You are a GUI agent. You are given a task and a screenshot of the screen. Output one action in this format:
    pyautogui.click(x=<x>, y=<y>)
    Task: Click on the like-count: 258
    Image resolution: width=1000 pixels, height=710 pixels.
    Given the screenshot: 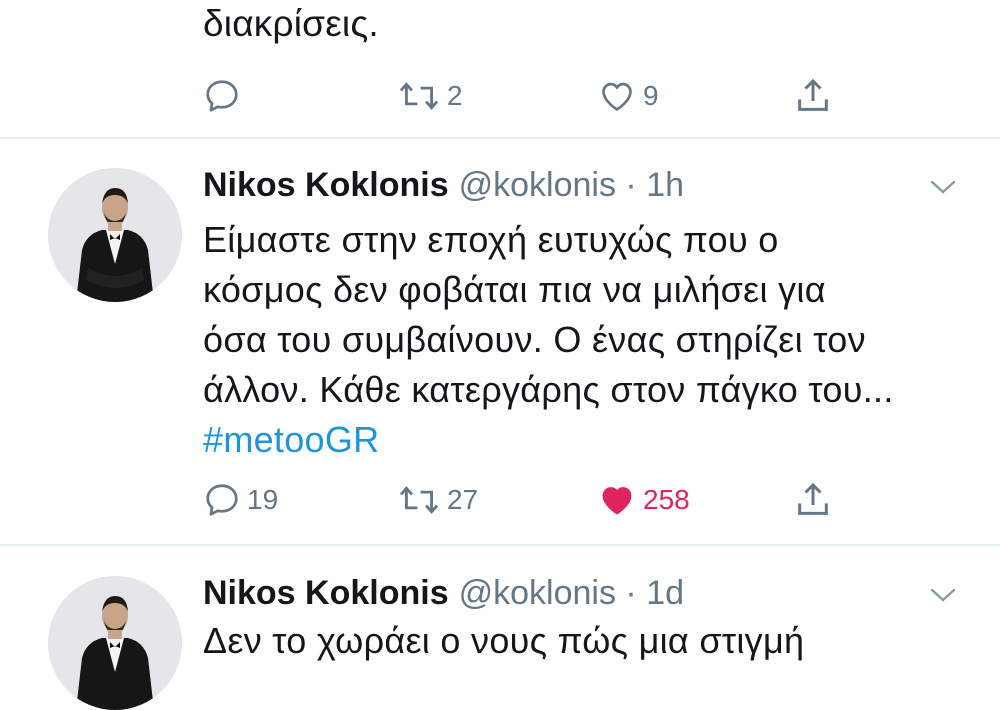 What is the action you would take?
    pyautogui.click(x=666, y=499)
    